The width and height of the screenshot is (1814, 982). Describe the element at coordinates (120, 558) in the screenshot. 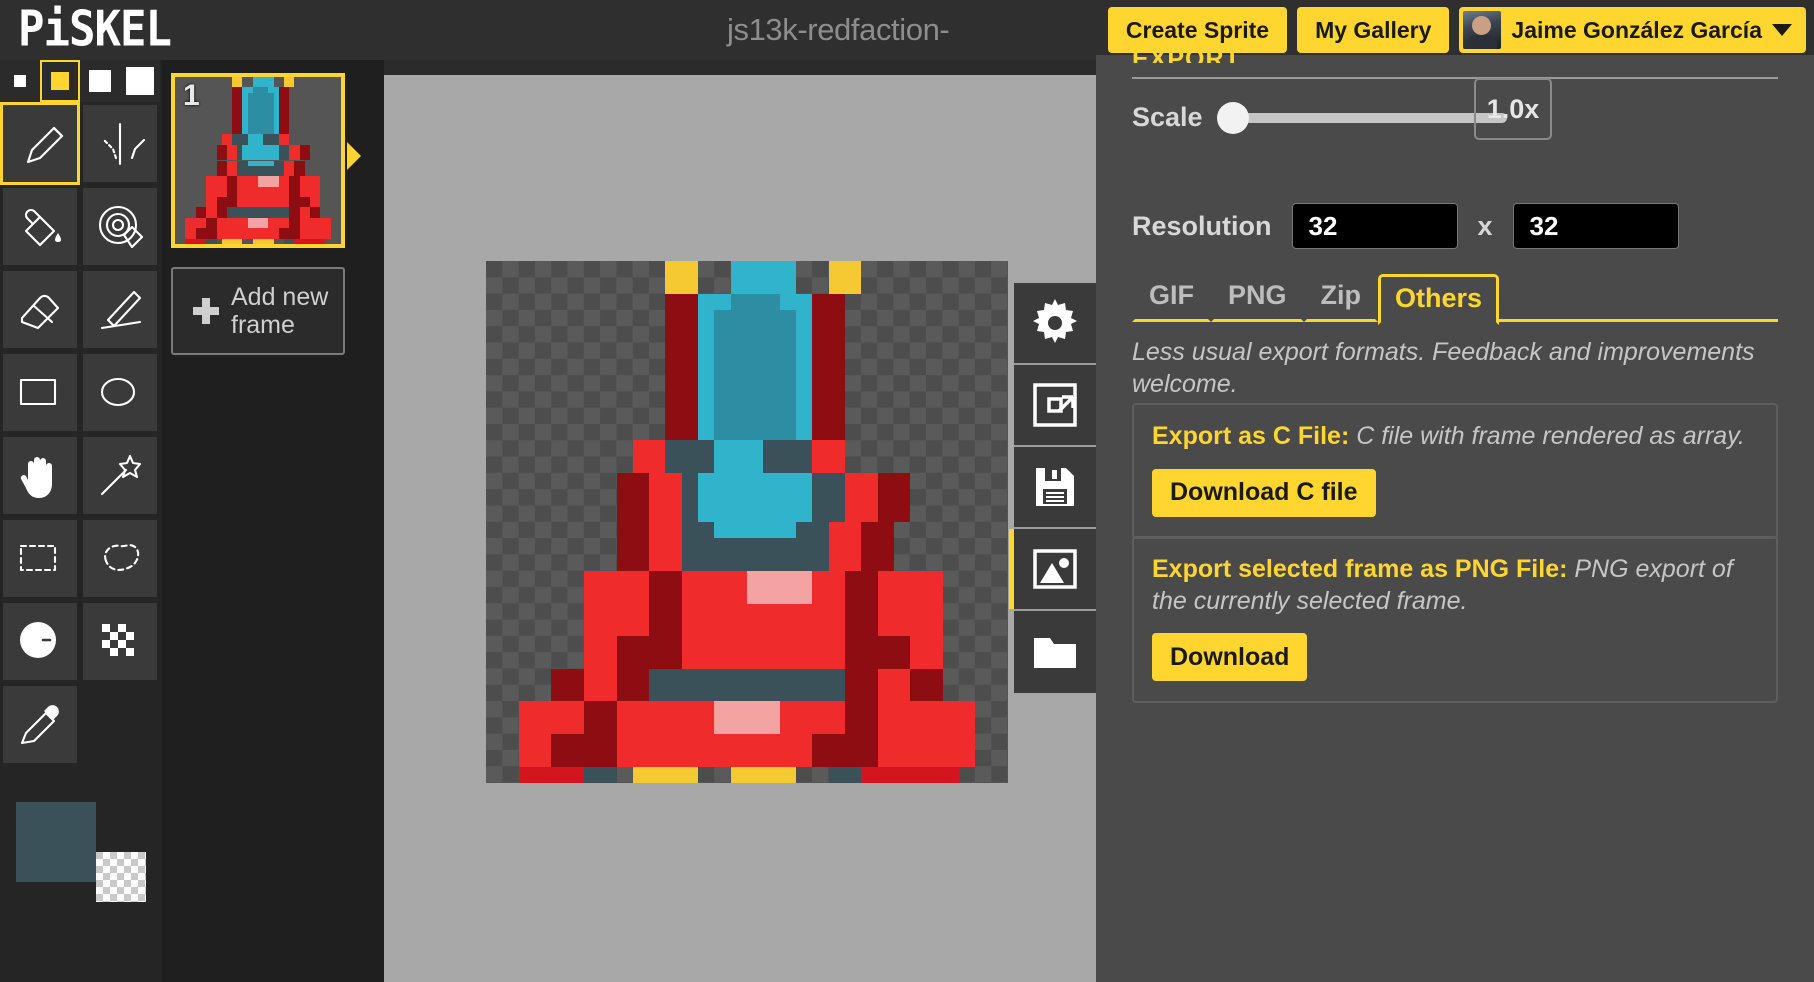

I see `lasso-select-tool` at that location.